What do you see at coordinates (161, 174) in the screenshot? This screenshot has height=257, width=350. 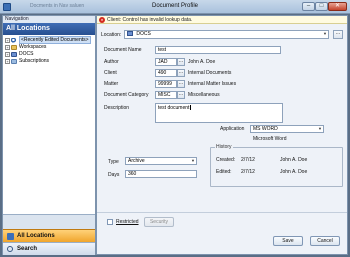 I see `days-input: 360` at bounding box center [161, 174].